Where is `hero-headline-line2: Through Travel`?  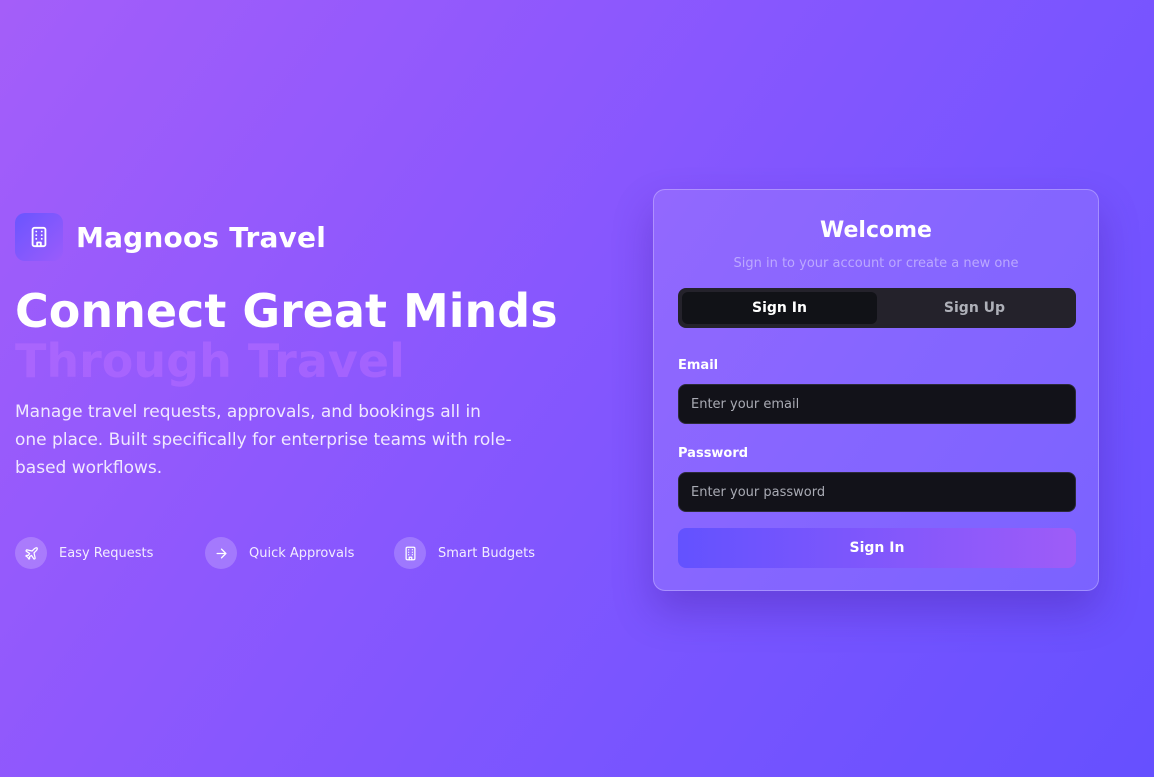
hero-headline-line2: Through Travel is located at coordinates (210, 361).